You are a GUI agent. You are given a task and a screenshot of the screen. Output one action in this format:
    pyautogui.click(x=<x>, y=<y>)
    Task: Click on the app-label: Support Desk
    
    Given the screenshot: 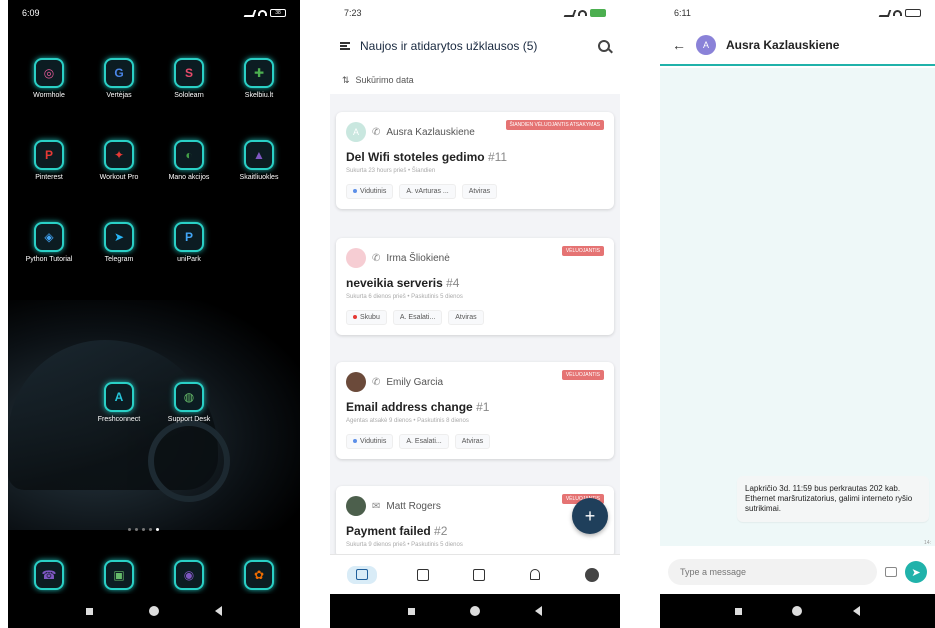 What is the action you would take?
    pyautogui.click(x=189, y=419)
    